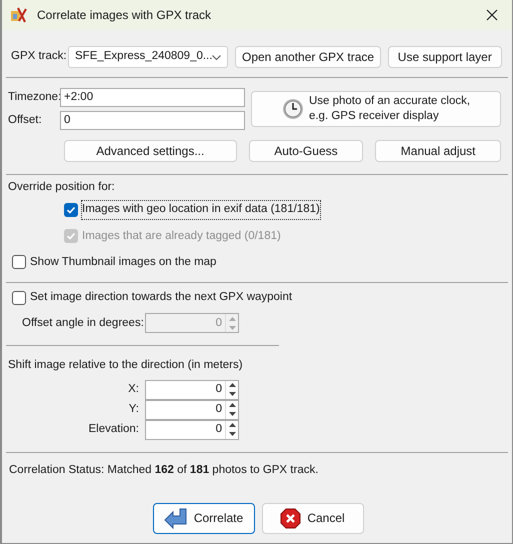 This screenshot has width=513, height=544. I want to click on button: Auto-Guess, so click(306, 151).